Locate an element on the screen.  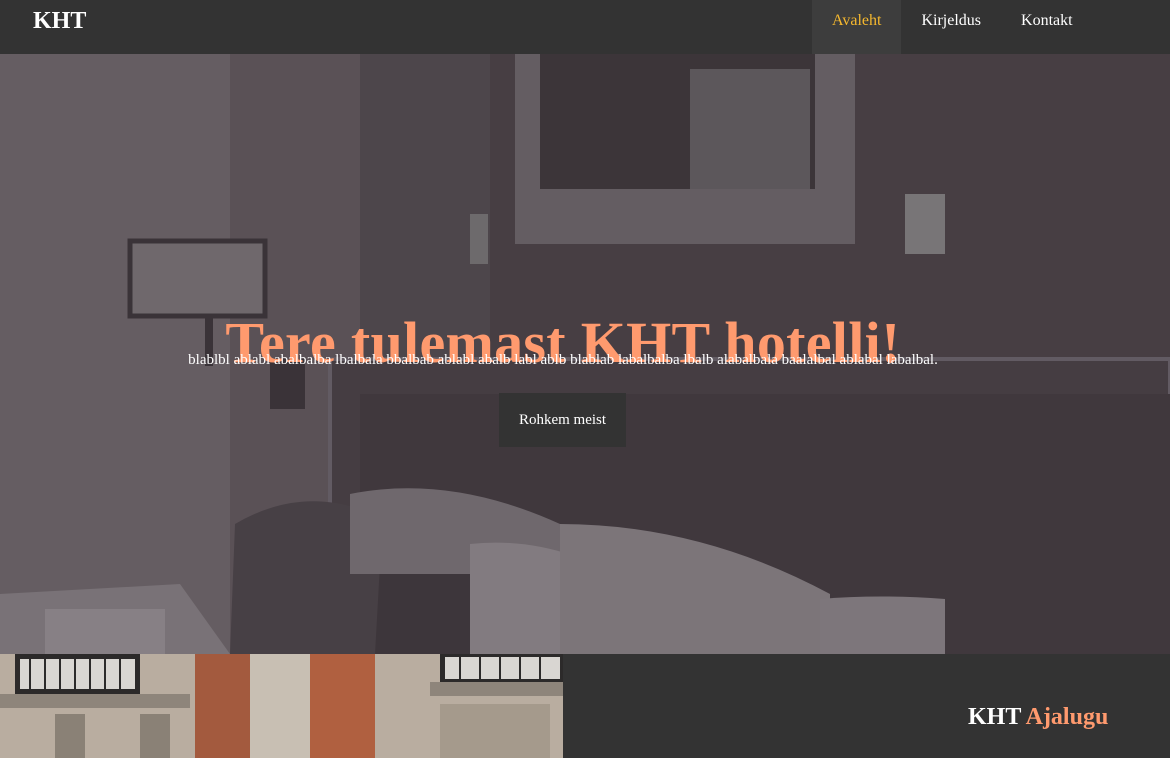
building-facade-image is located at coordinates (281, 706).